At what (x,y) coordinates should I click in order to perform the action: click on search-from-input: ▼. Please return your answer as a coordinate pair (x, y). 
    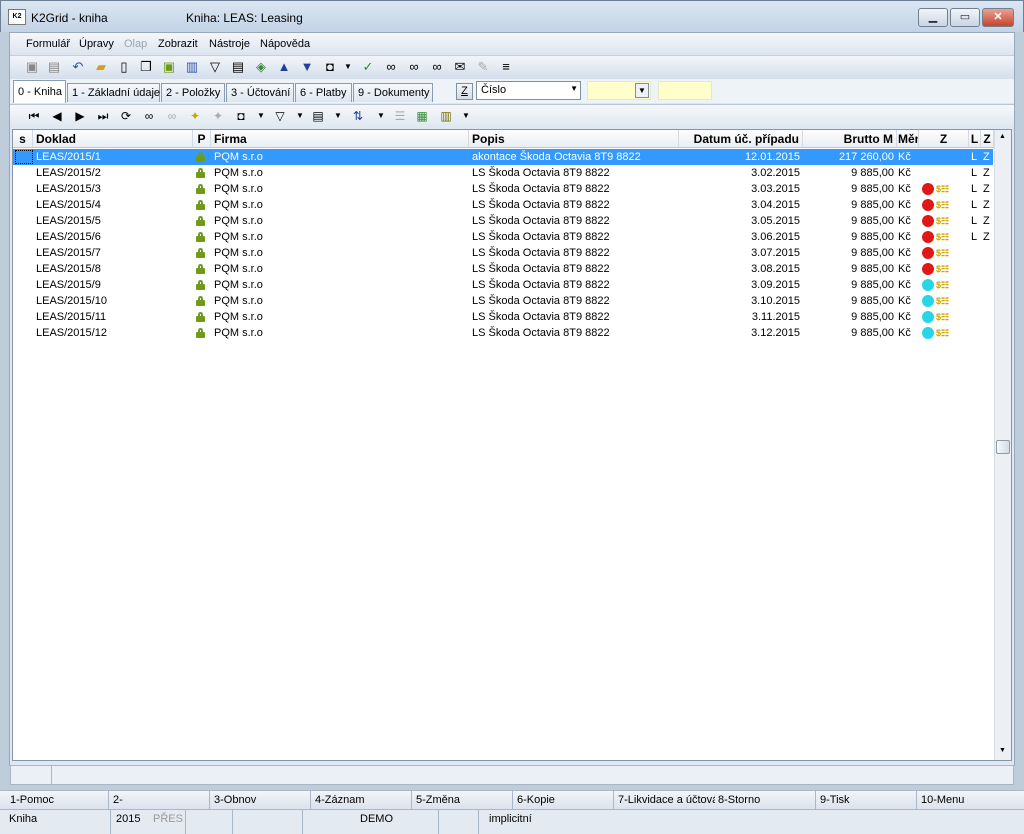
    Looking at the image, I should click on (619, 90).